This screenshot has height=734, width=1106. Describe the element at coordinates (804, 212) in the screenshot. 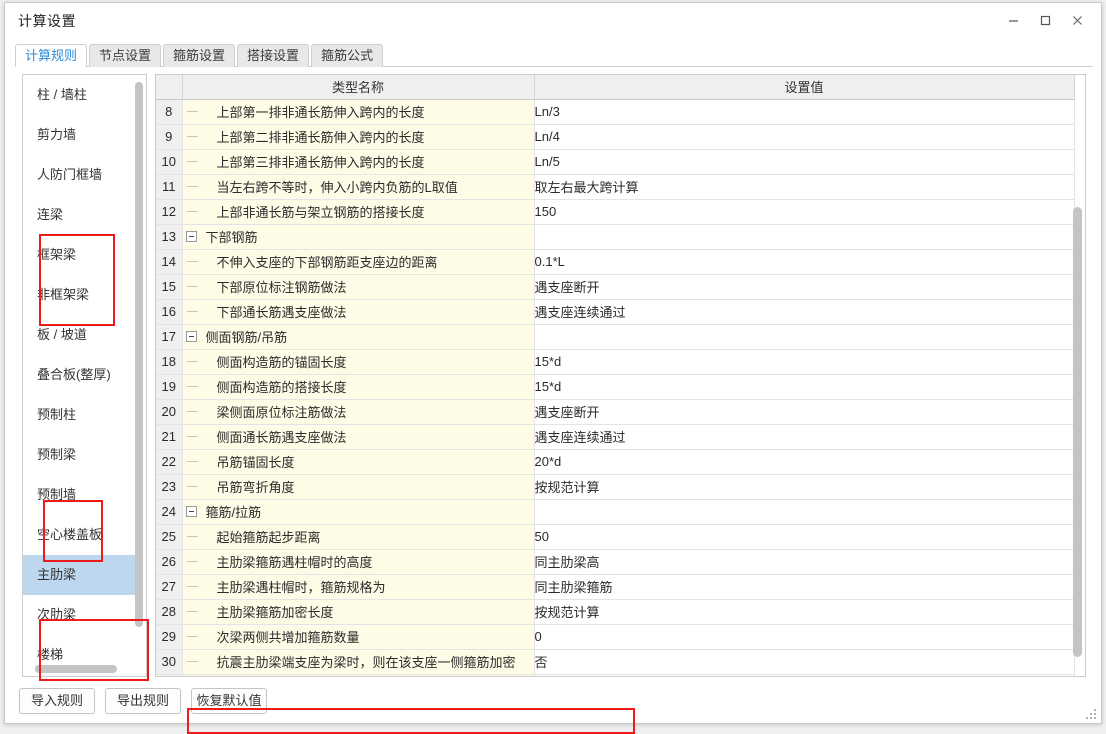

I see `row-setting-value-cell: 150` at that location.